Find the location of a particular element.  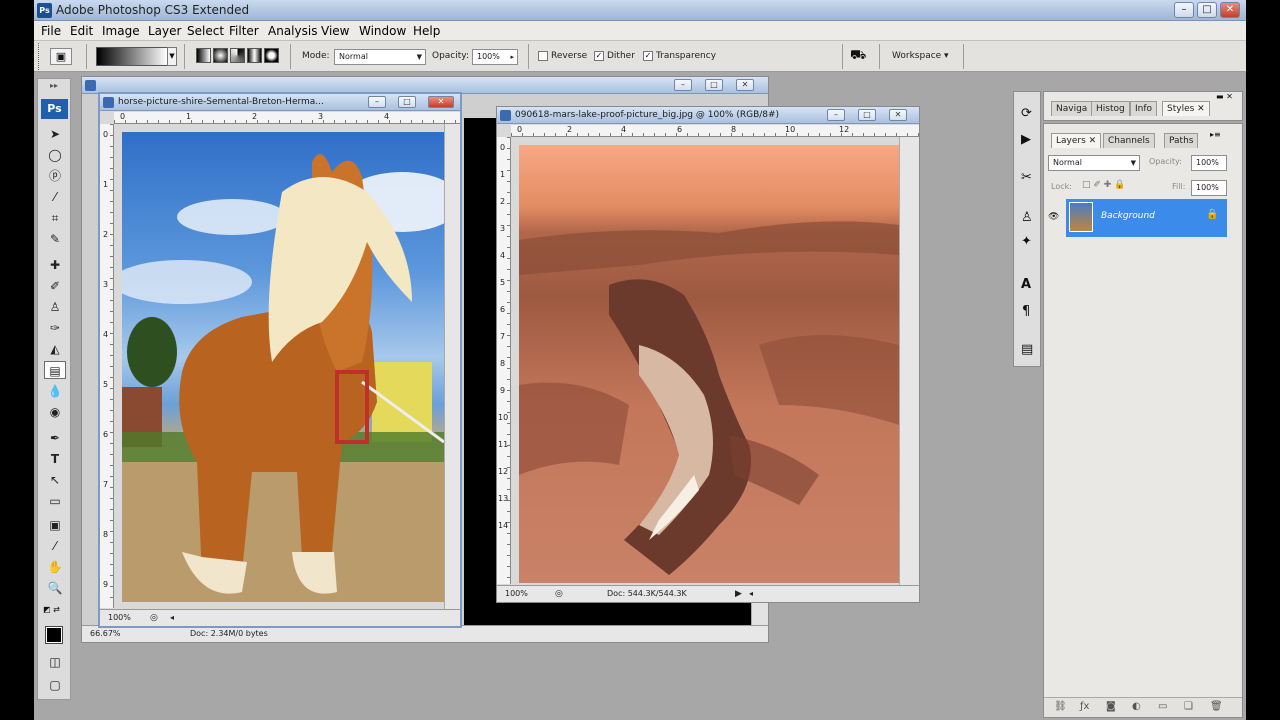

options-grip is located at coordinates (39, 56).